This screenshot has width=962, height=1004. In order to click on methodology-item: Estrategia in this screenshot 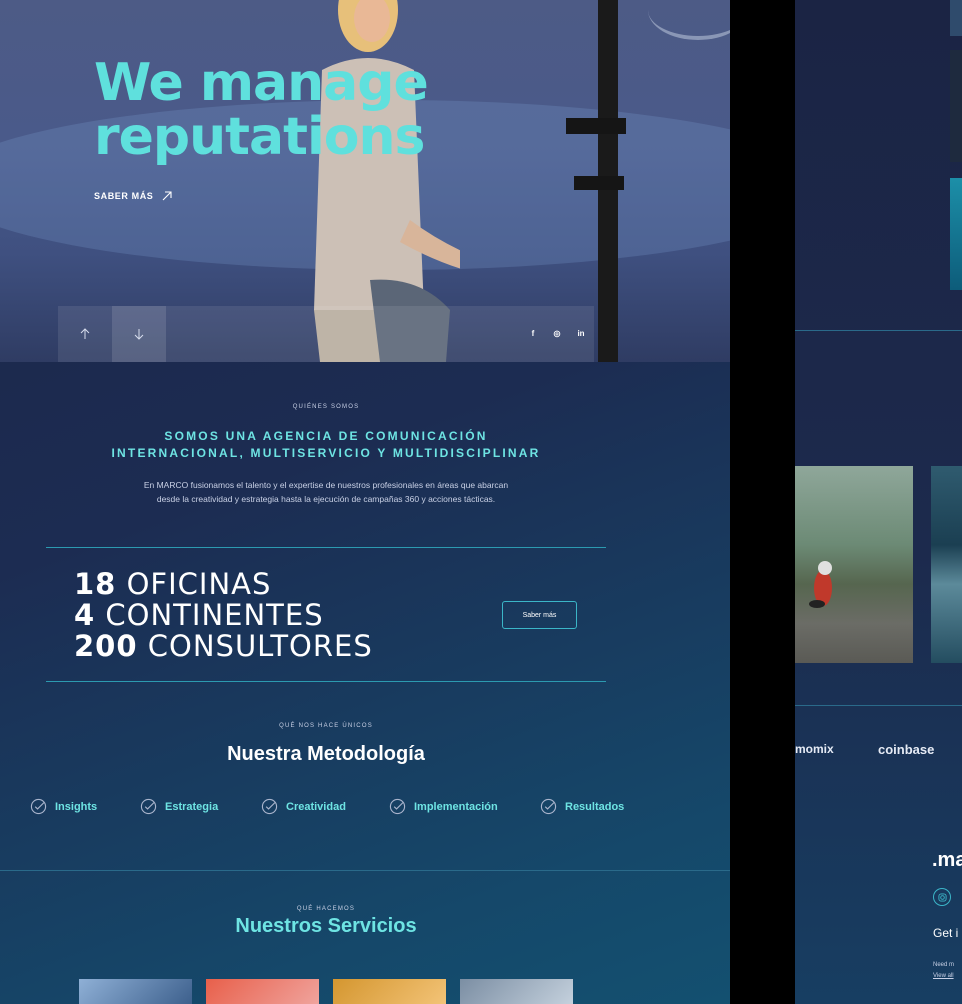, I will do `click(179, 806)`.